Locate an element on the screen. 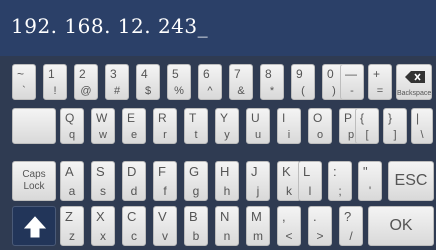 Image resolution: width=436 pixels, height=250 pixels. key-lower: v is located at coordinates (165, 236).